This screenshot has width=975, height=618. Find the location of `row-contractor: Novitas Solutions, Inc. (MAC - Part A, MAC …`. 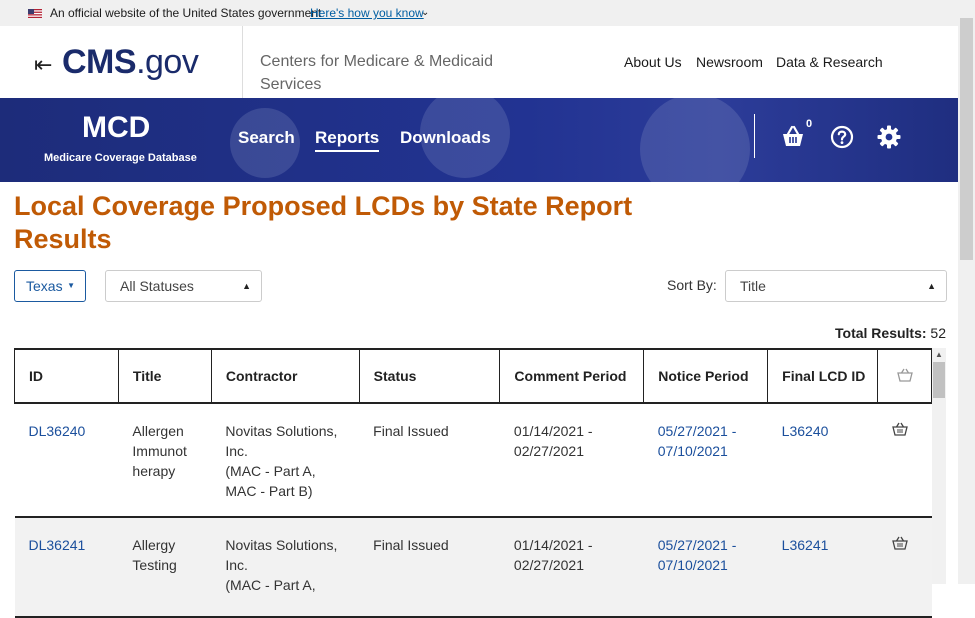

row-contractor: Novitas Solutions, Inc. (MAC - Part A, MAC … is located at coordinates (285, 460).